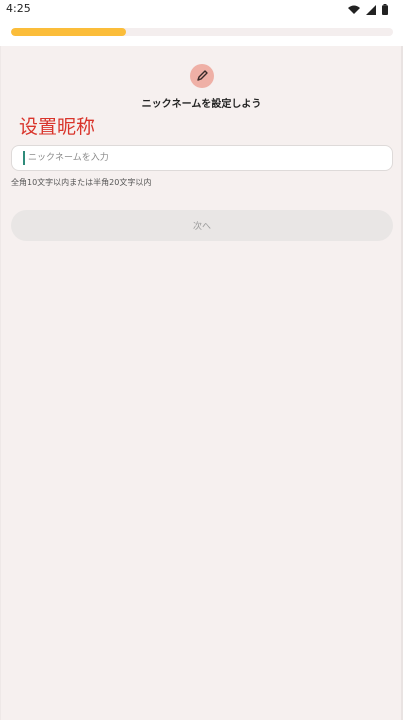  I want to click on progress-fill, so click(68, 32).